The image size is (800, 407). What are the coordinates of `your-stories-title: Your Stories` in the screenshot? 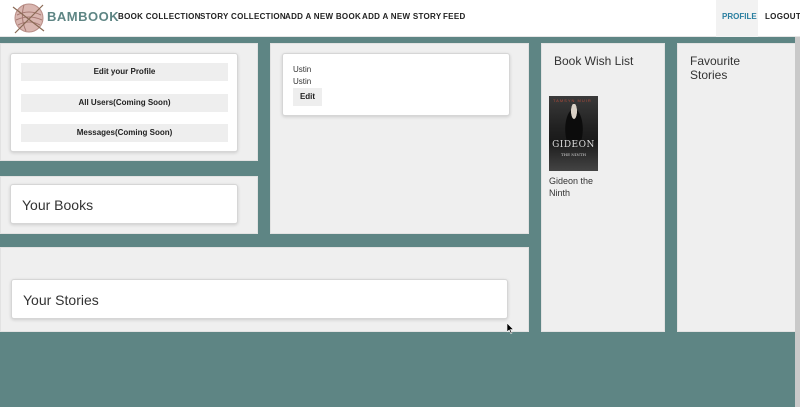 It's located at (61, 300).